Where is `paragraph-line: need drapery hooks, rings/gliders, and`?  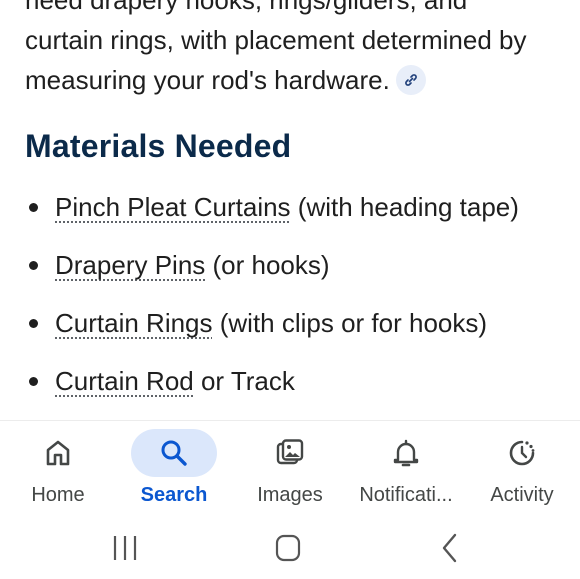
paragraph-line: need drapery hooks, rings/gliders, and is located at coordinates (246, 7).